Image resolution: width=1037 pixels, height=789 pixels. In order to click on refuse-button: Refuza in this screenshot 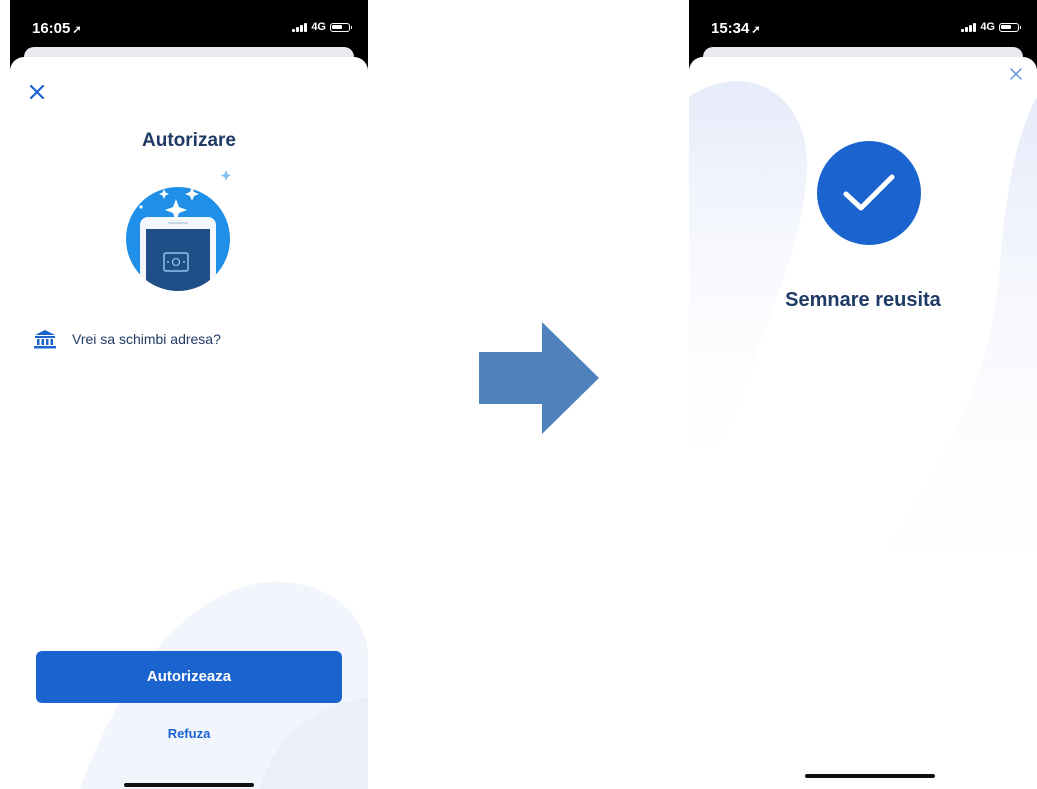, I will do `click(189, 733)`.